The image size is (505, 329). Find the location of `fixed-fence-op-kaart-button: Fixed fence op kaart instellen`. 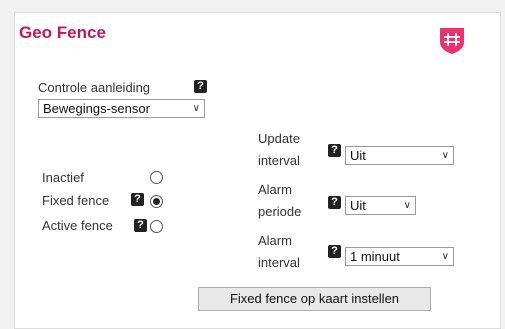

fixed-fence-op-kaart-button: Fixed fence op kaart instellen is located at coordinates (314, 299).